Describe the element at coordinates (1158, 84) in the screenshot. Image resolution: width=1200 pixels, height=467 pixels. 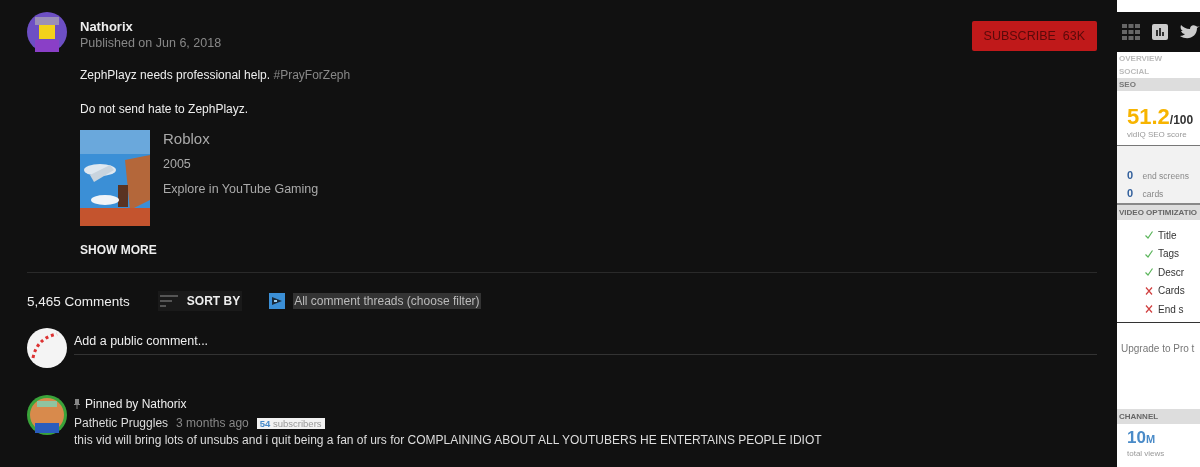
I see `panel-tab: SEO` at that location.